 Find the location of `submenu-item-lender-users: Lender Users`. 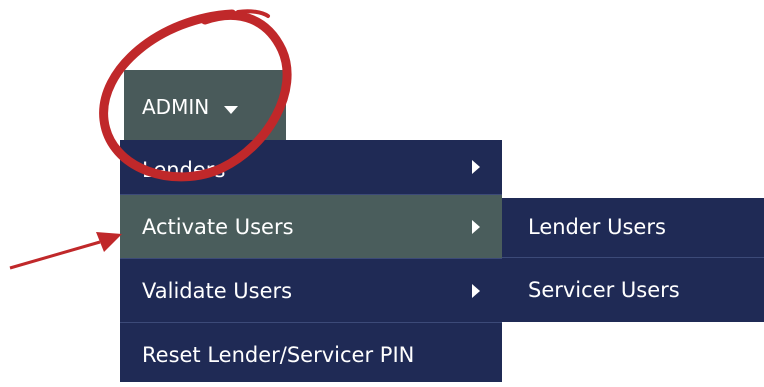

submenu-item-lender-users: Lender Users is located at coordinates (633, 228).